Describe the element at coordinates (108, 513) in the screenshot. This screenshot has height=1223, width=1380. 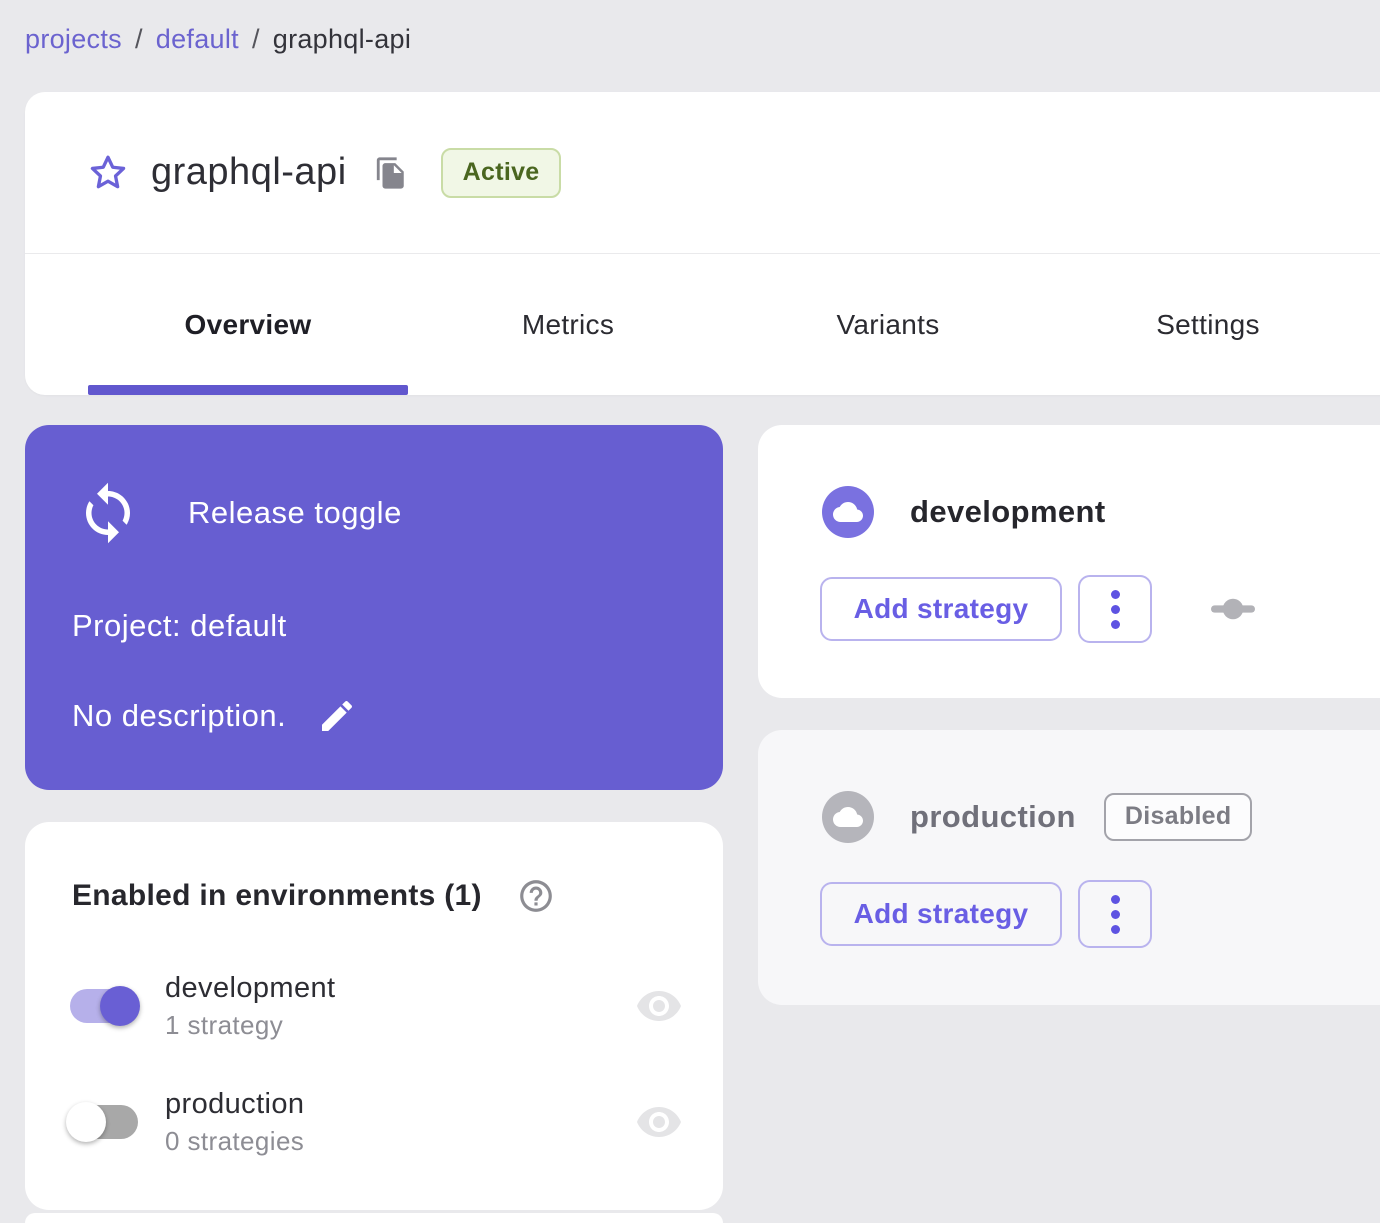
I see `release-toggle-icon` at that location.